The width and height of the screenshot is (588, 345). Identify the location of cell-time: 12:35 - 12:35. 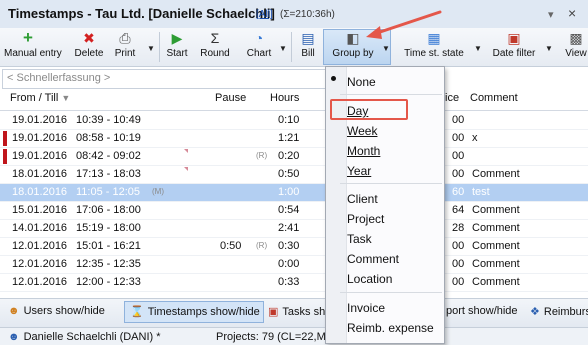
(108, 264).